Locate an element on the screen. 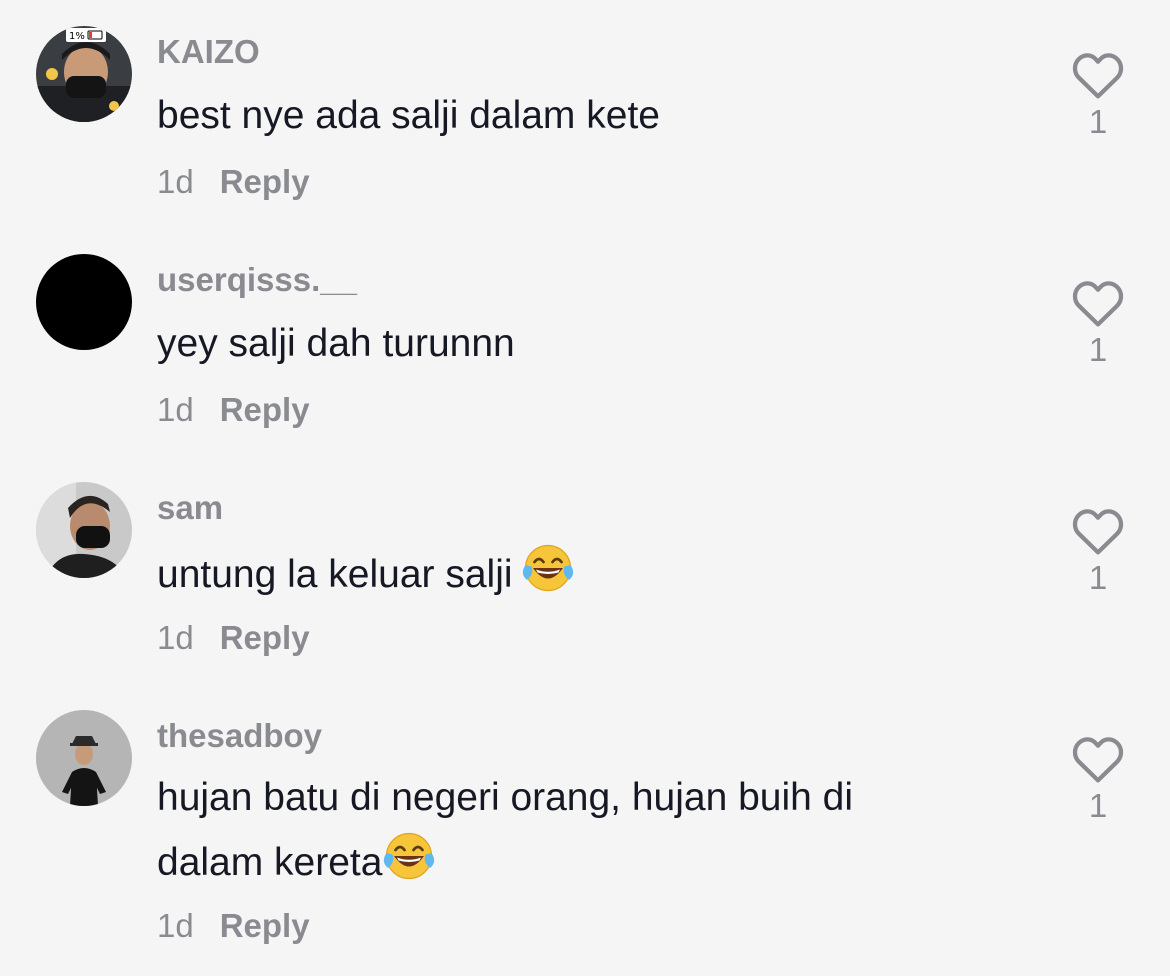 This screenshot has width=1170, height=976. avatar: 1% is located at coordinates (84, 74).